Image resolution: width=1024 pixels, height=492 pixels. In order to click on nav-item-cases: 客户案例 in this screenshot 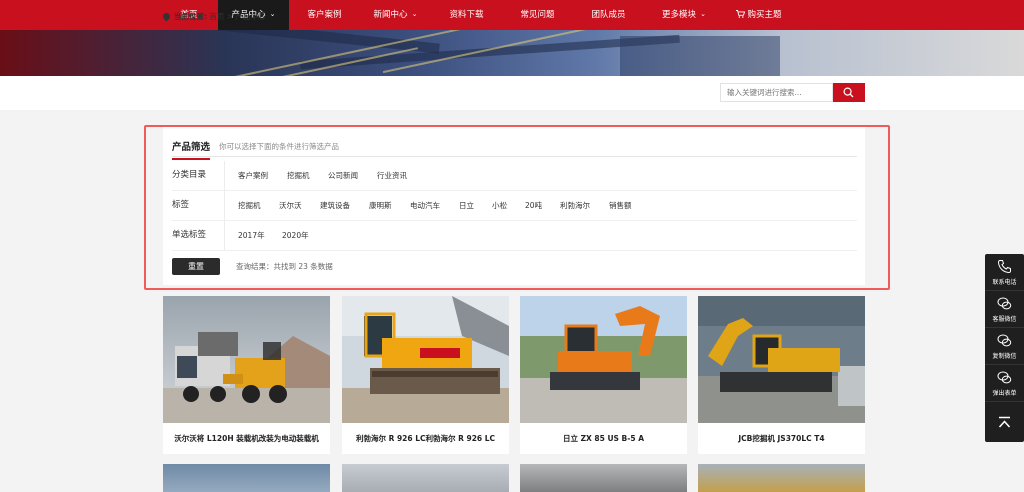, I will do `click(324, 15)`.